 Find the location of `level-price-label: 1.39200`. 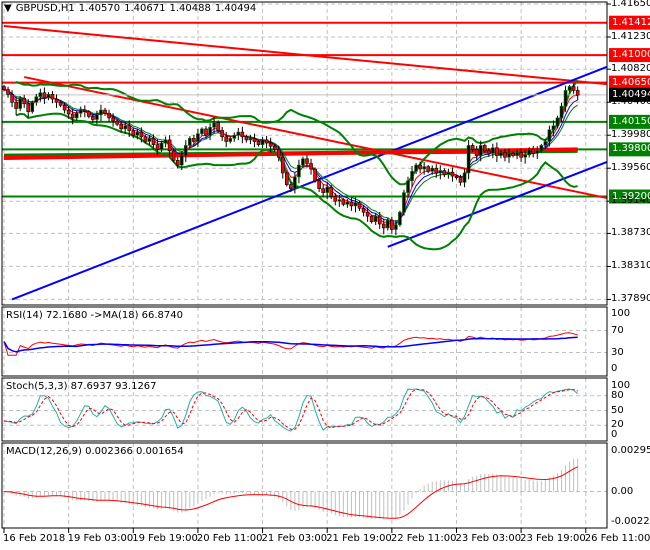

level-price-label: 1.39200 is located at coordinates (631, 196).